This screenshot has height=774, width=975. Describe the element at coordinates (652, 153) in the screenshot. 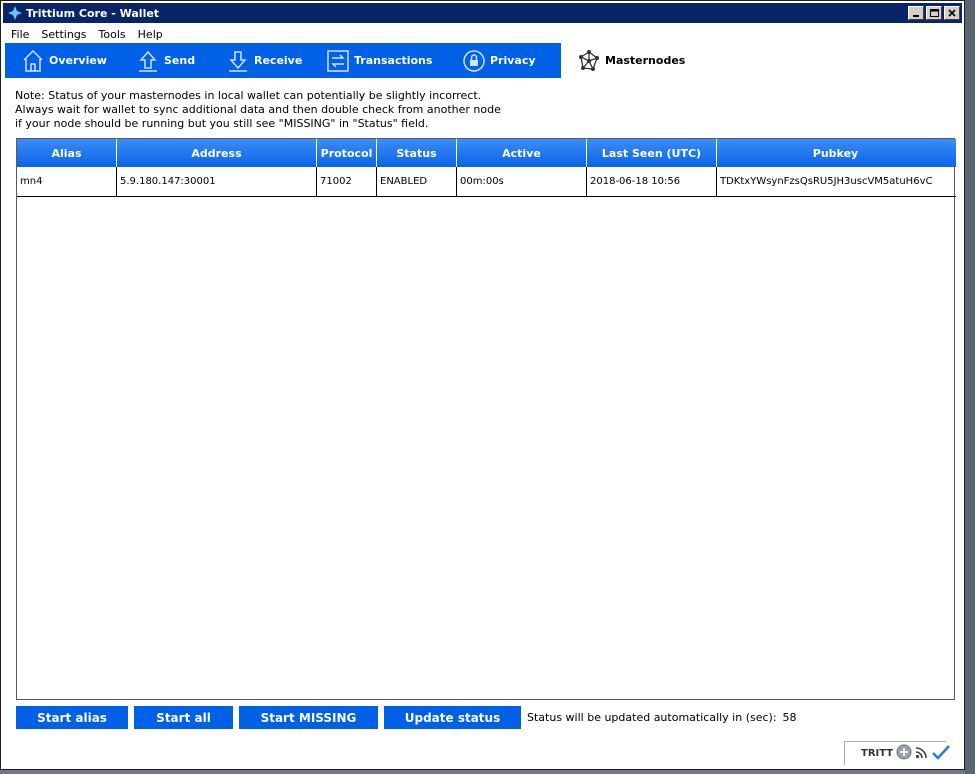

I see `column-header-last-seen: Last Seen (UTC)` at that location.